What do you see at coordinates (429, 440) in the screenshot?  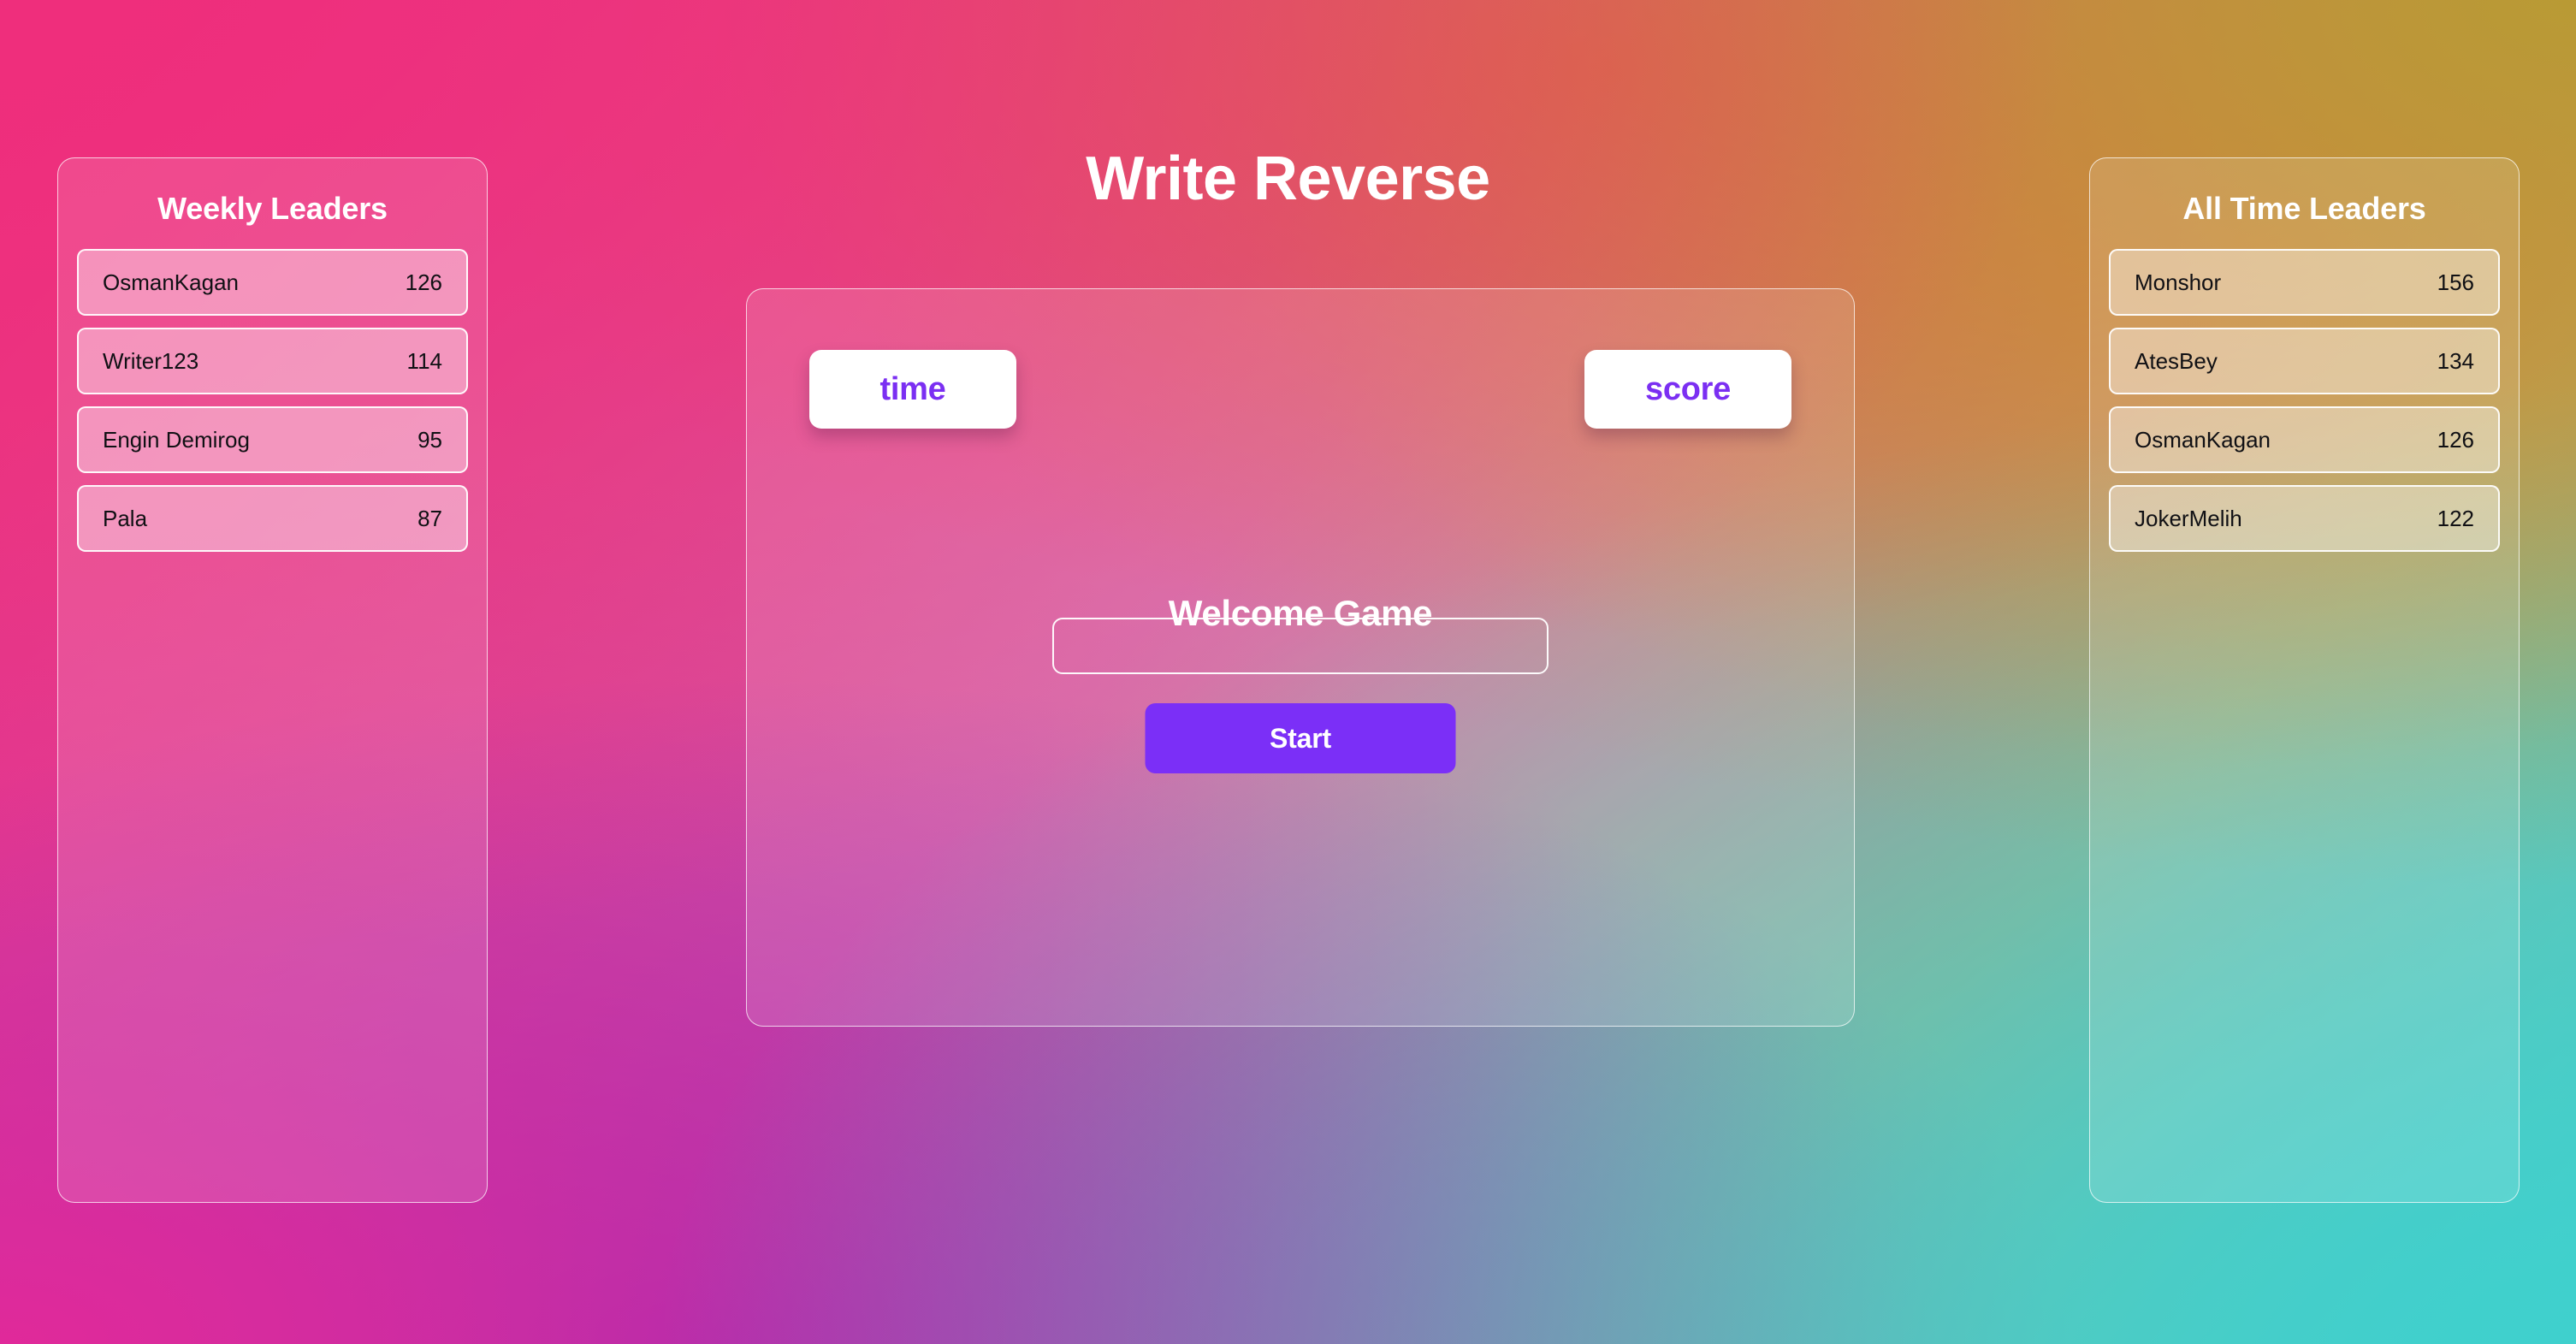 I see `player-score: 95` at bounding box center [429, 440].